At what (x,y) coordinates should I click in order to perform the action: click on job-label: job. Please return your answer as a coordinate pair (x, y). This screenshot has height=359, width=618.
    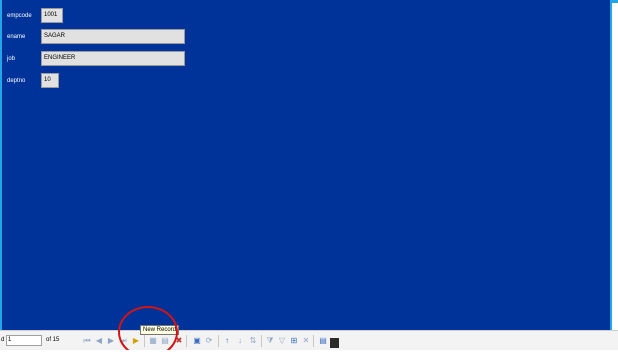
    Looking at the image, I should click on (11, 59).